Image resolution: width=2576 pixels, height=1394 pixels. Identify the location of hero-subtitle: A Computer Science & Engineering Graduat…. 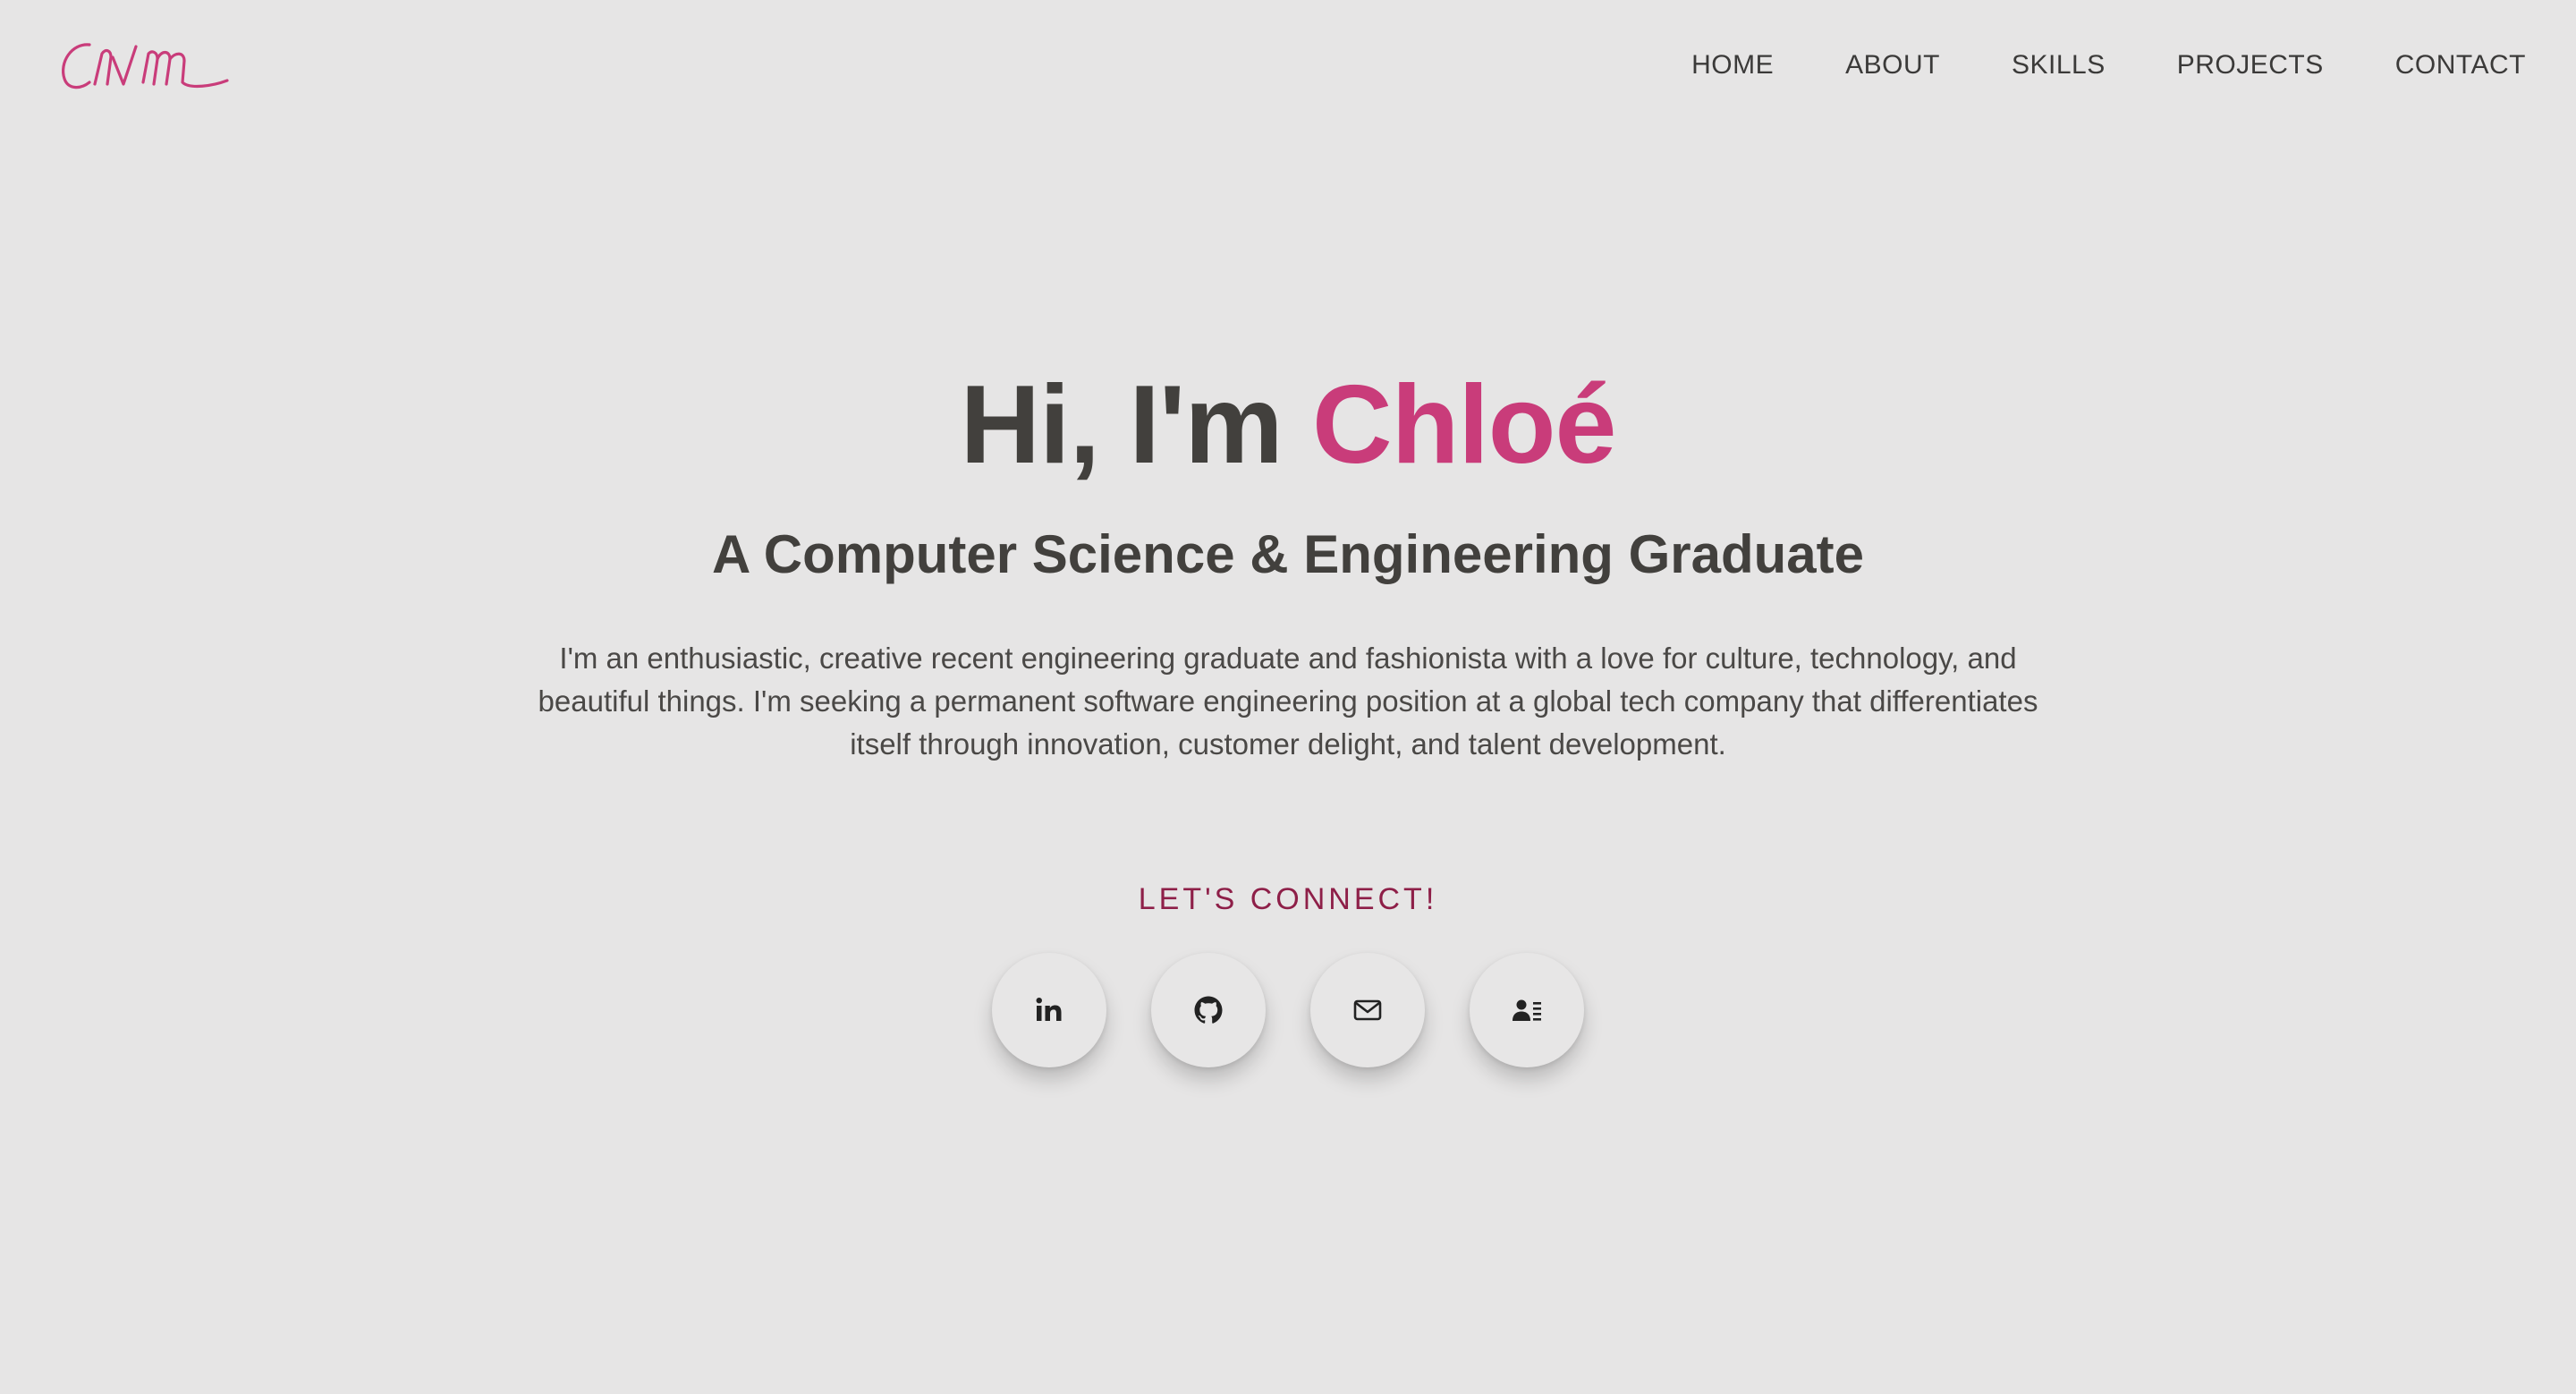
(1288, 554).